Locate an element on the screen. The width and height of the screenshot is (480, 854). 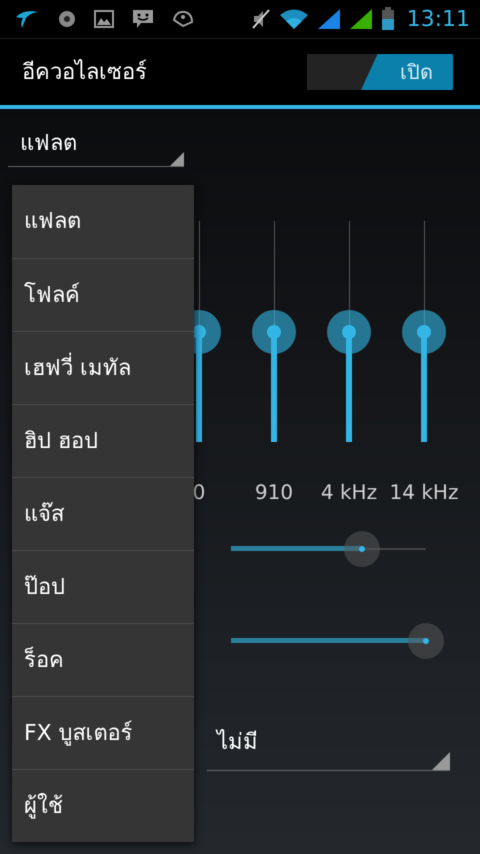
preset-option: ร็อค is located at coordinates (103, 659).